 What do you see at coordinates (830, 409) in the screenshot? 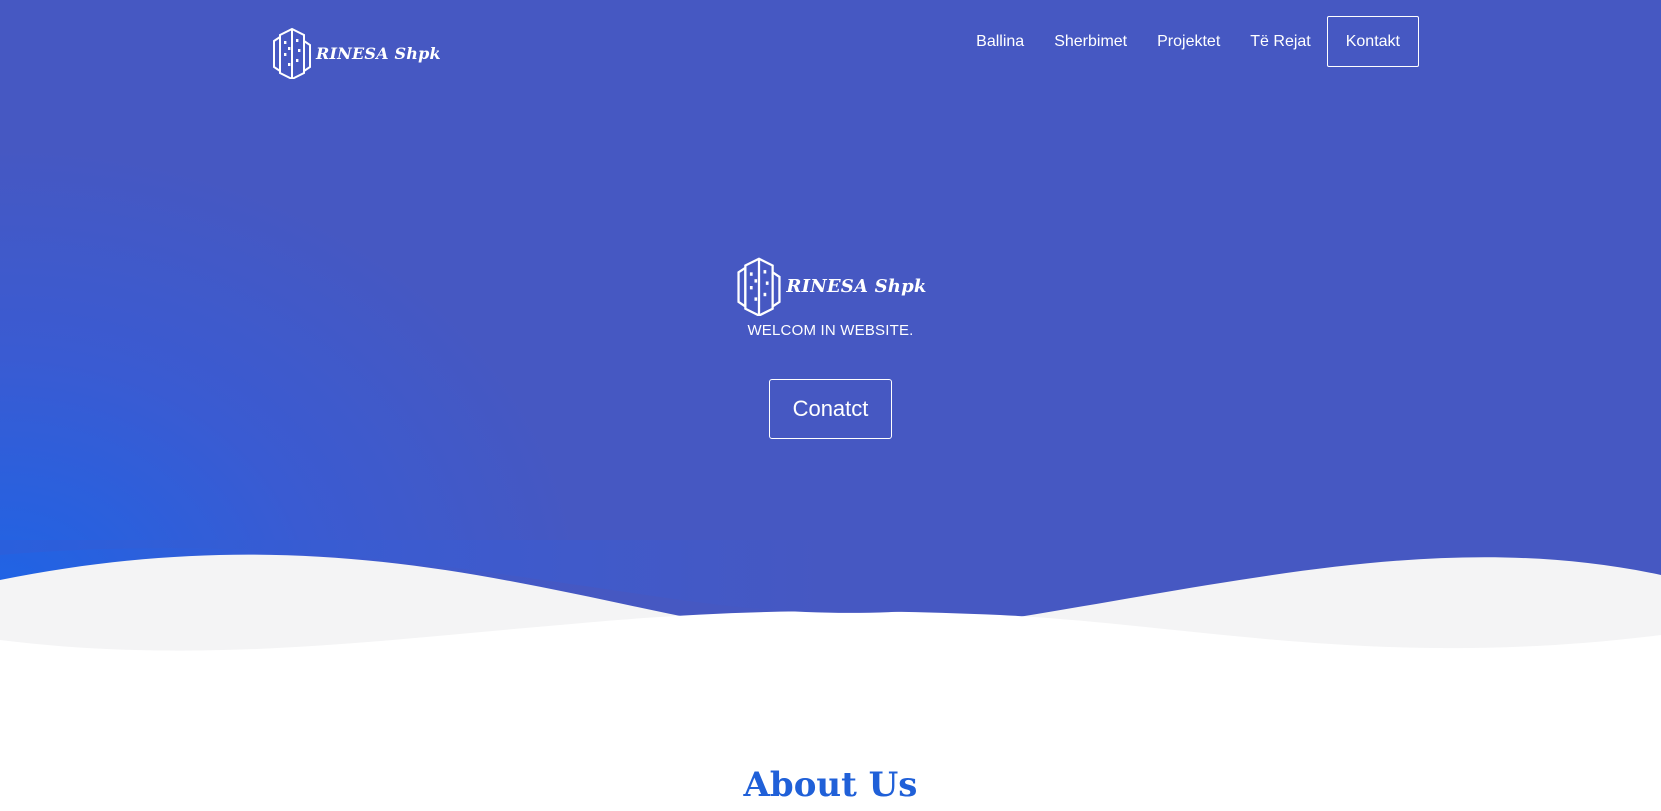
I see `hero-contact-button: Conatct` at bounding box center [830, 409].